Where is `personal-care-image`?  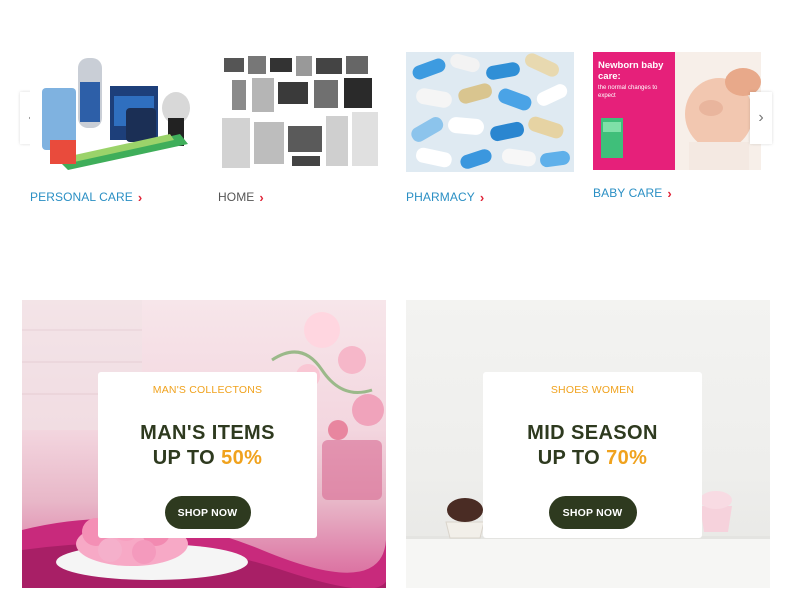 personal-care-image is located at coordinates (114, 112).